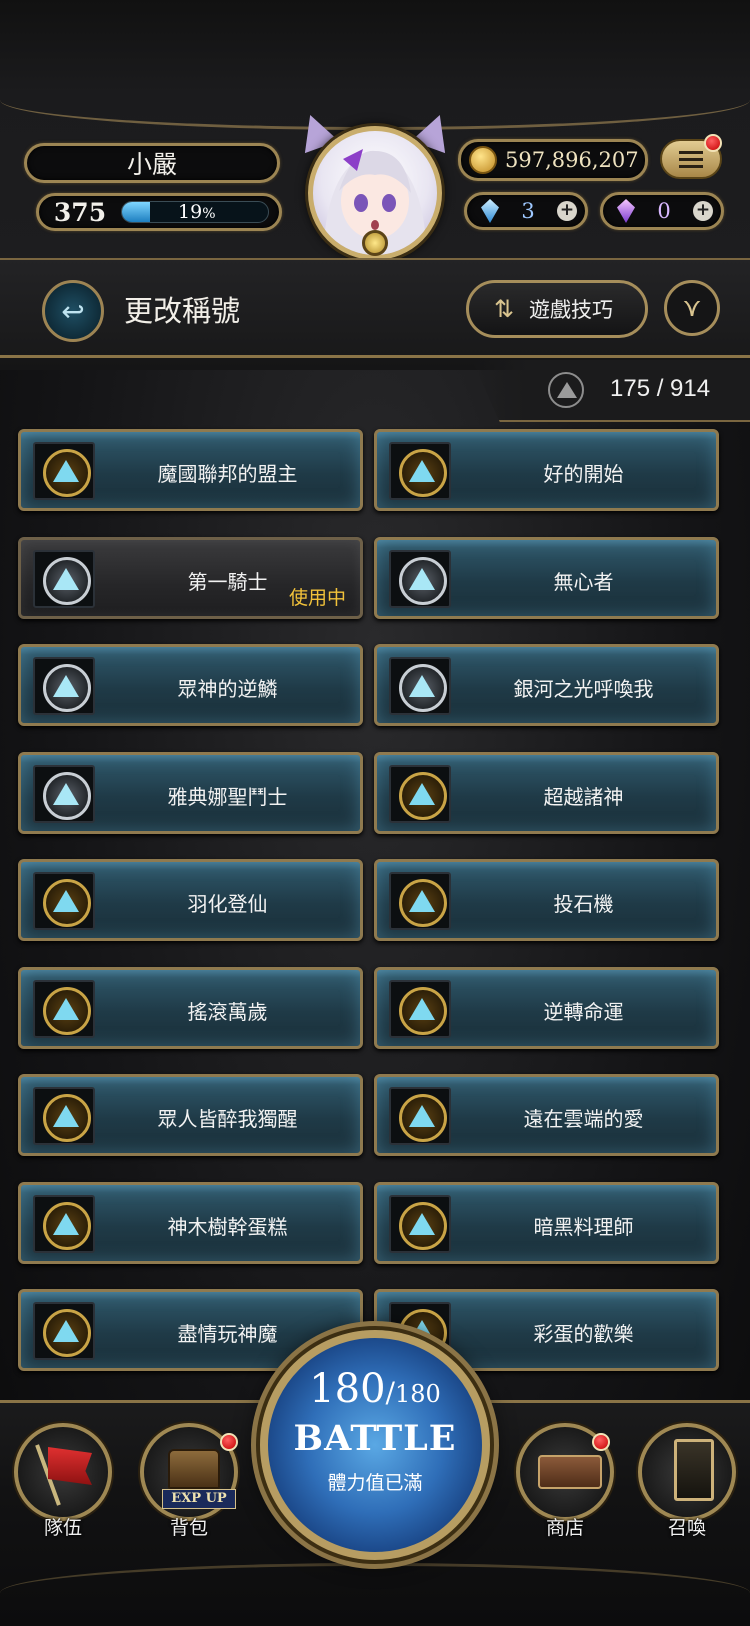  I want to click on xp-percent-text: 19%, so click(197, 212).